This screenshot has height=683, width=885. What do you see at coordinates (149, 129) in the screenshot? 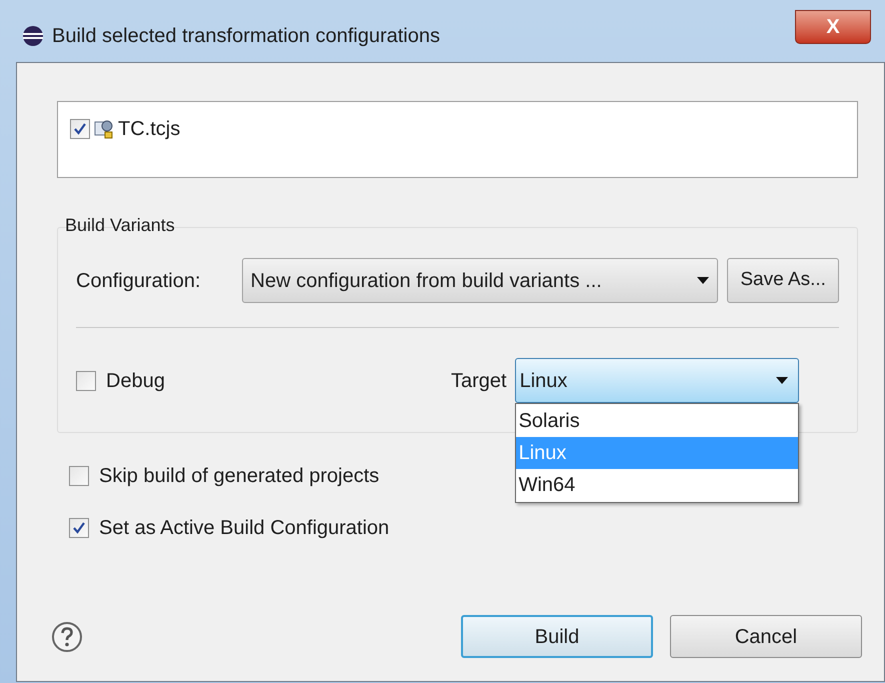
I see `file-name: TC.tcjs` at bounding box center [149, 129].